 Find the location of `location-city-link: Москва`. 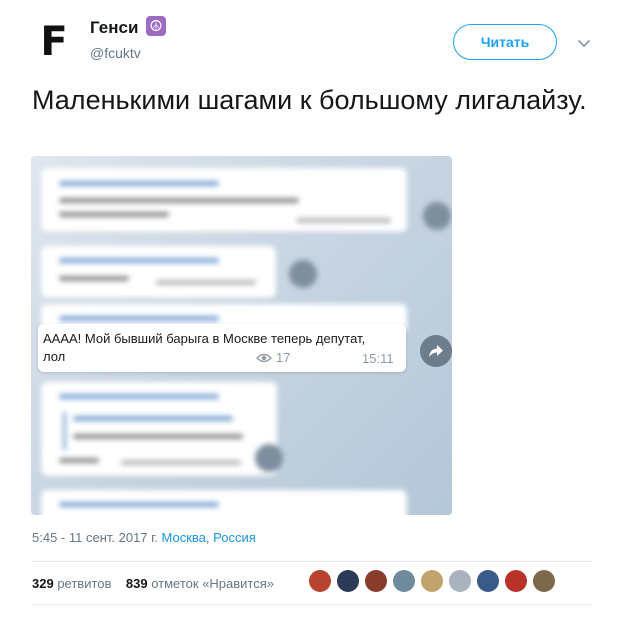

location-city-link: Москва is located at coordinates (184, 537).